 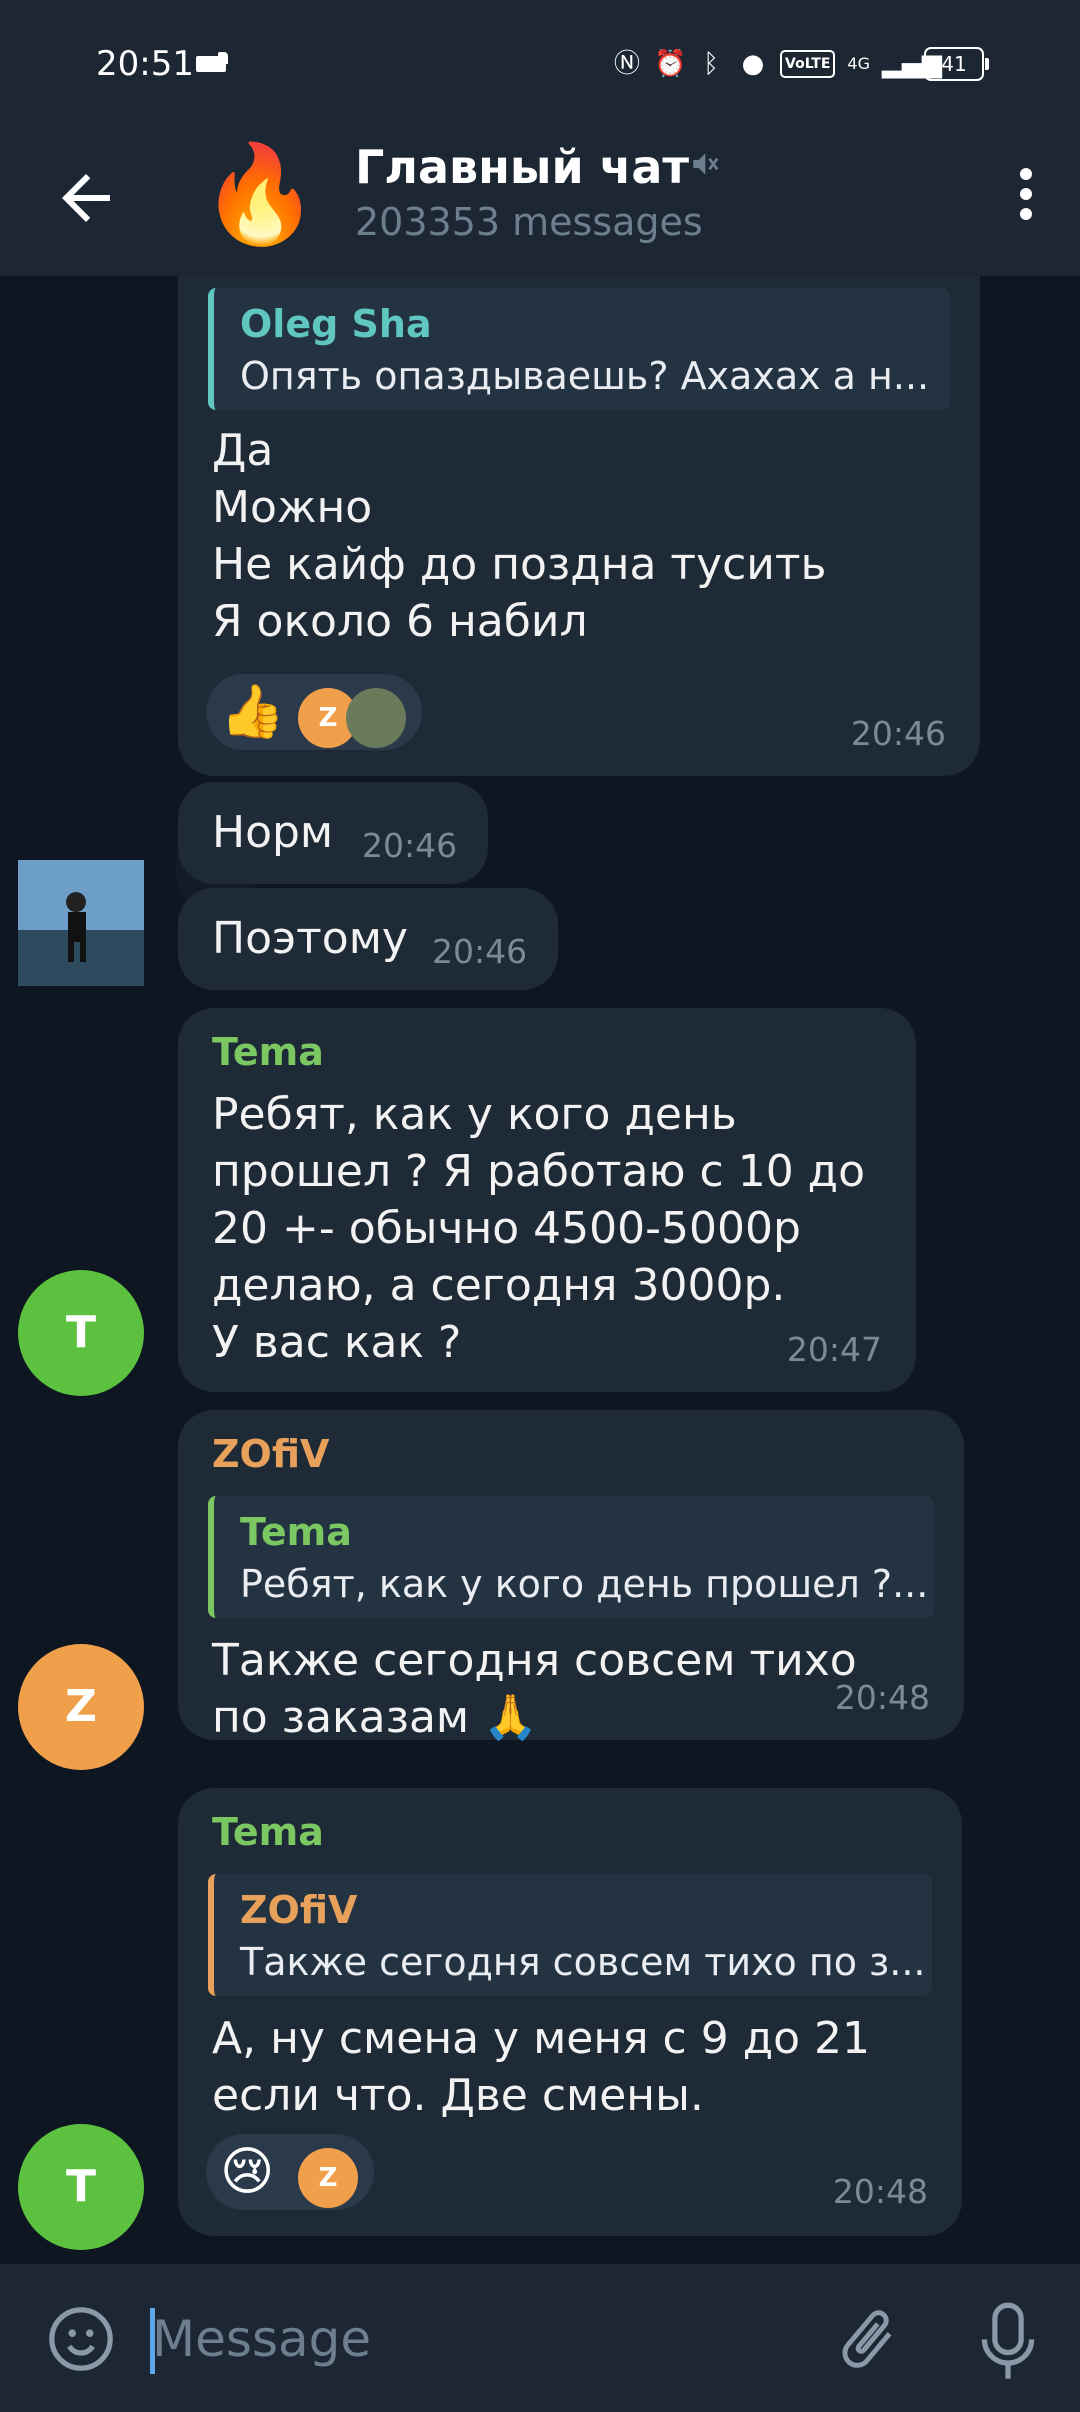 I want to click on emoji-icon, so click(x=81, y=2339).